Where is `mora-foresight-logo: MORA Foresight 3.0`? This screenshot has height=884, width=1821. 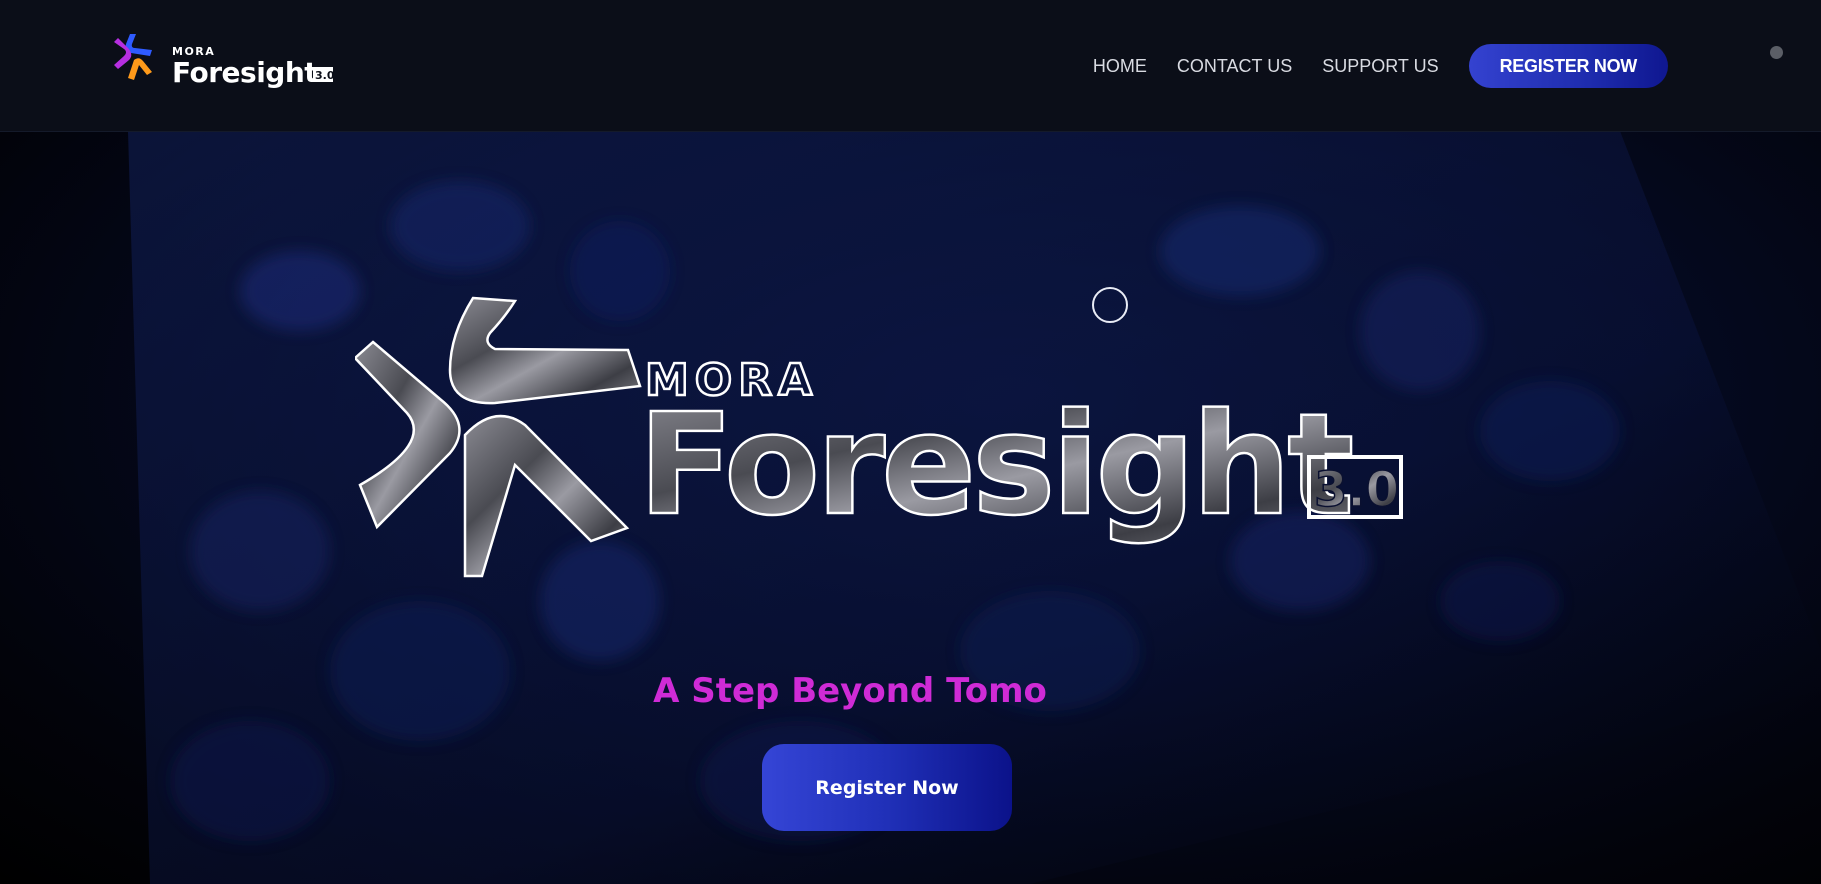
mora-foresight-logo: MORA Foresight 3.0 is located at coordinates (224, 61).